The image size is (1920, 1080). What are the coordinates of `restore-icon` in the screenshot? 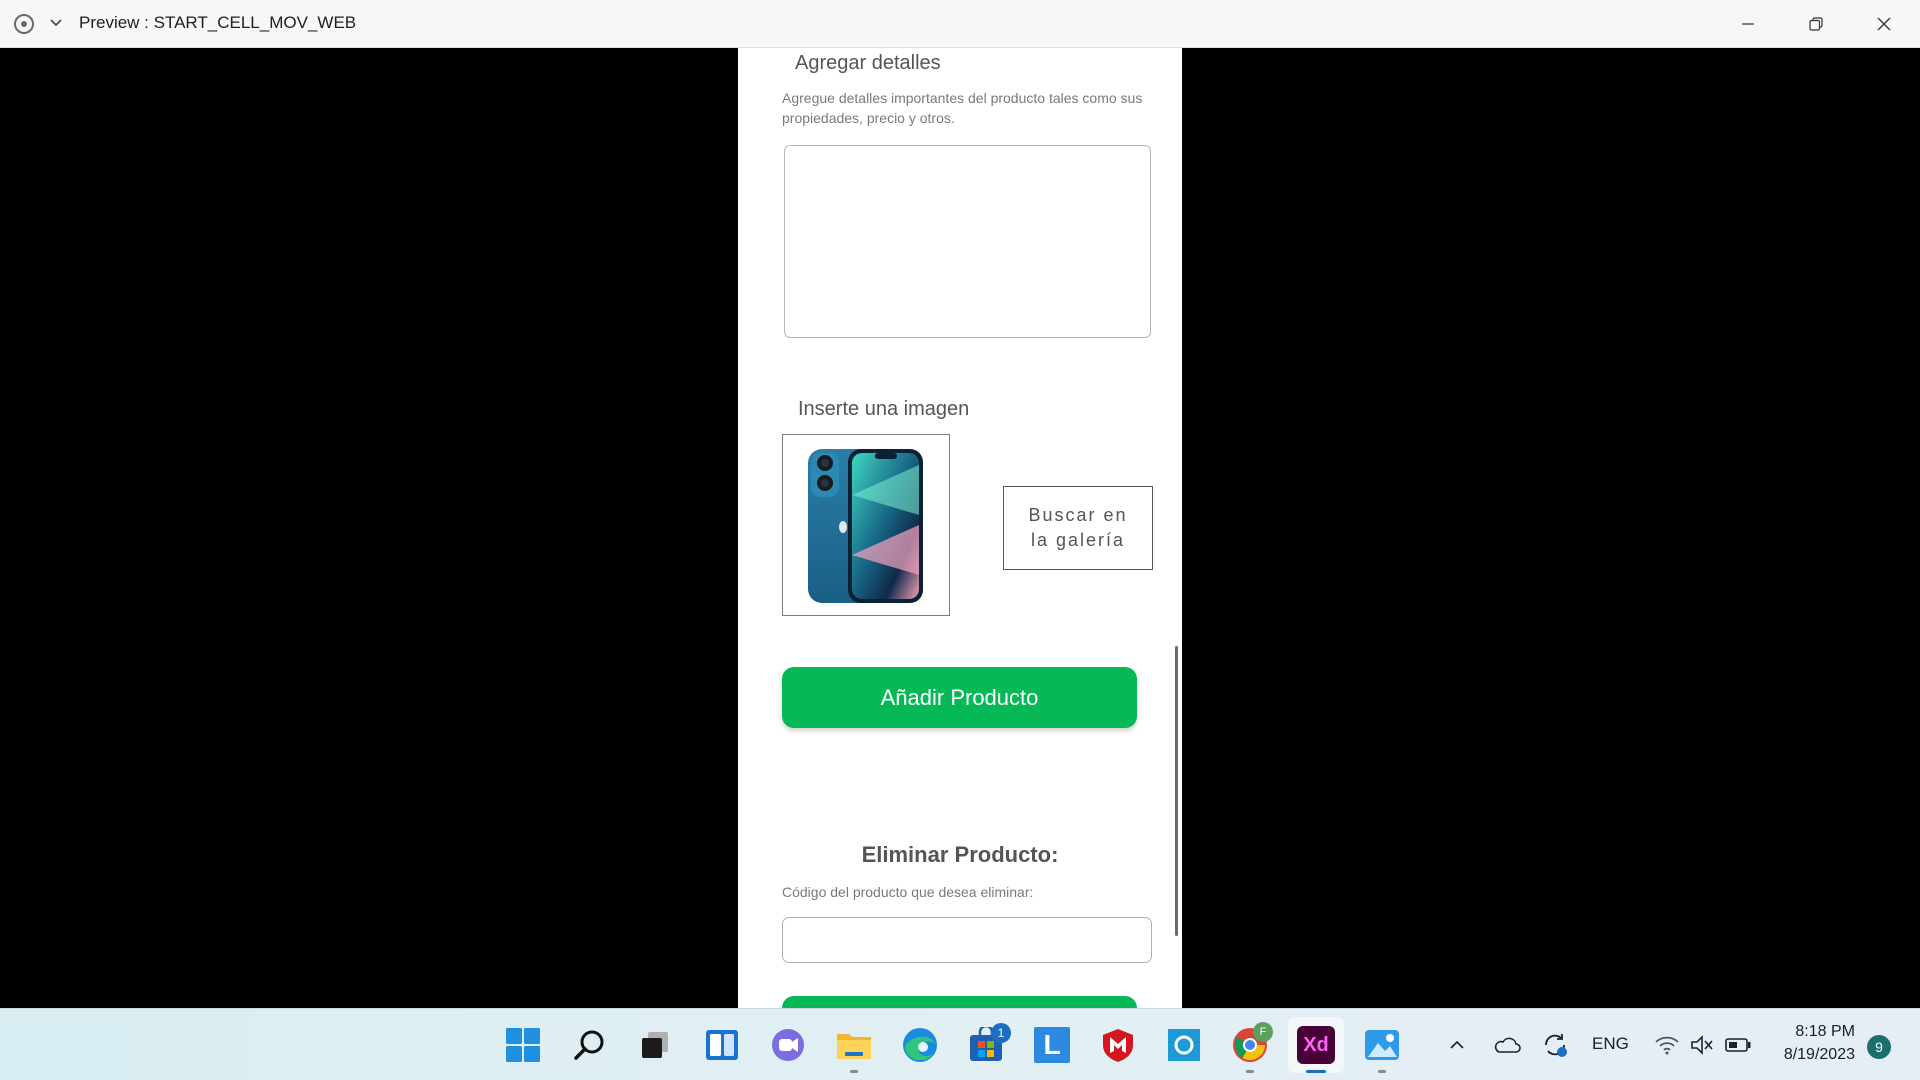 It's located at (1816, 24).